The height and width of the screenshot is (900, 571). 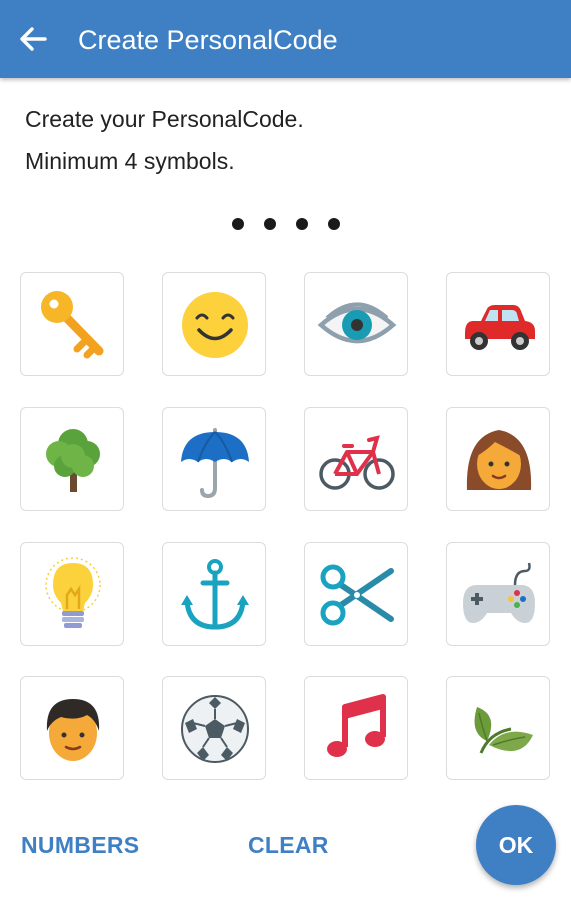 I want to click on soccer-ball-icon, so click(x=215, y=729).